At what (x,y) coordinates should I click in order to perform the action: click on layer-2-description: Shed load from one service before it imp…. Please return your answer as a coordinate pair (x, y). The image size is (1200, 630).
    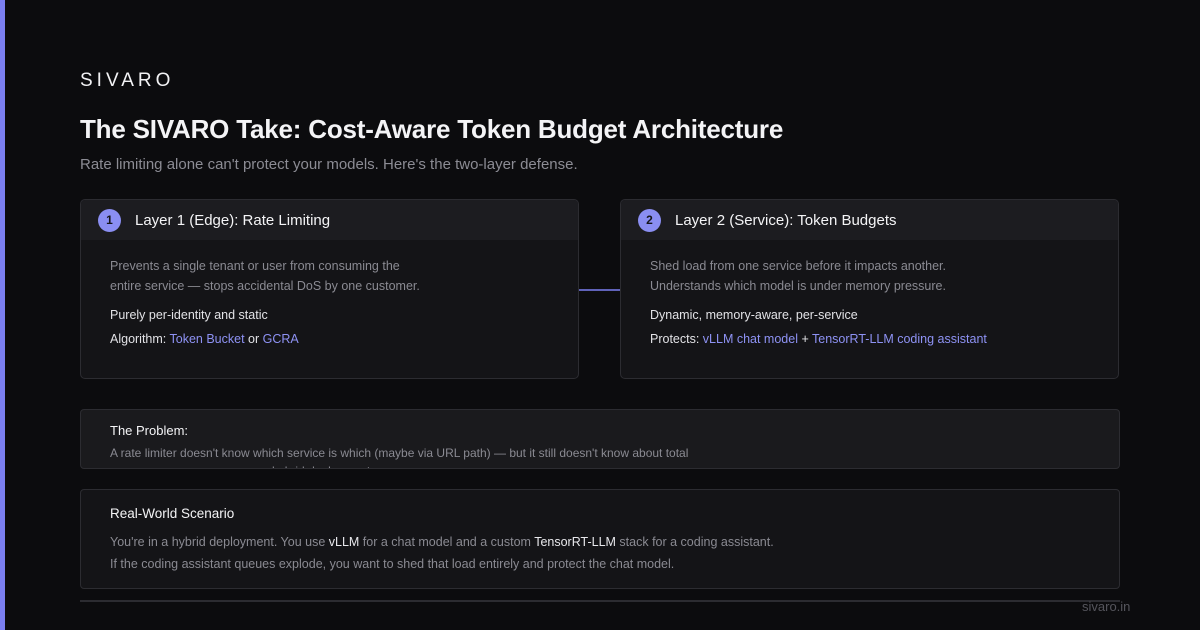
    Looking at the image, I should click on (798, 276).